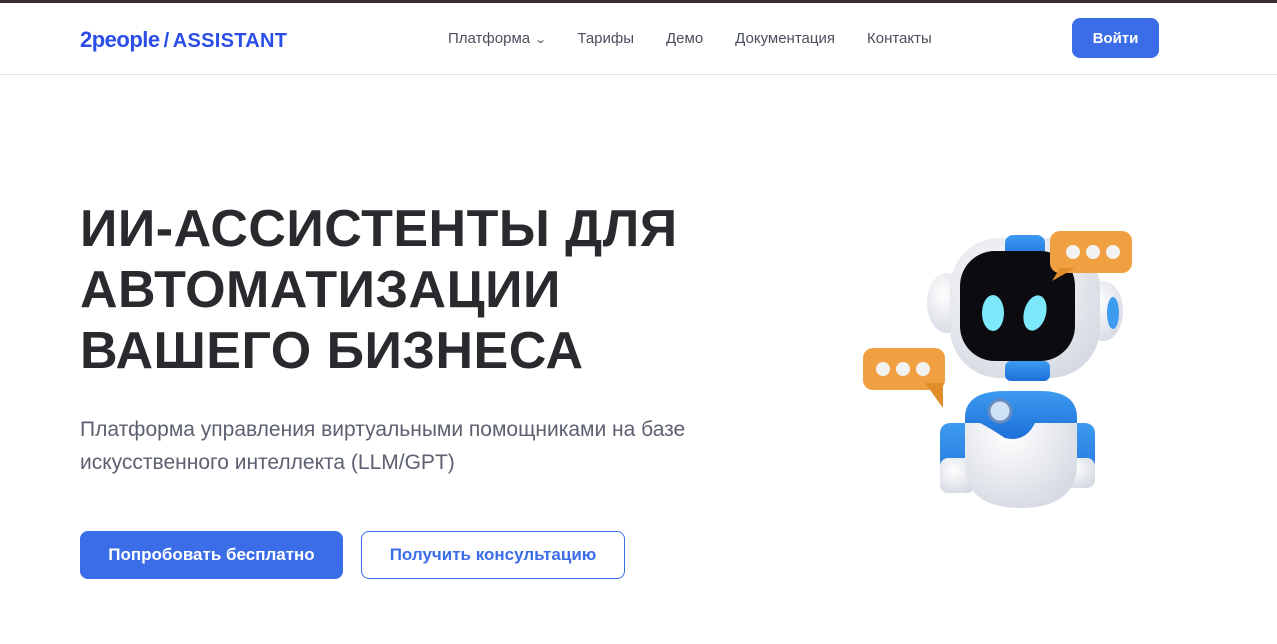 The width and height of the screenshot is (1277, 644). What do you see at coordinates (493, 555) in the screenshot?
I see `get-consultation-button: Получить консультацию` at bounding box center [493, 555].